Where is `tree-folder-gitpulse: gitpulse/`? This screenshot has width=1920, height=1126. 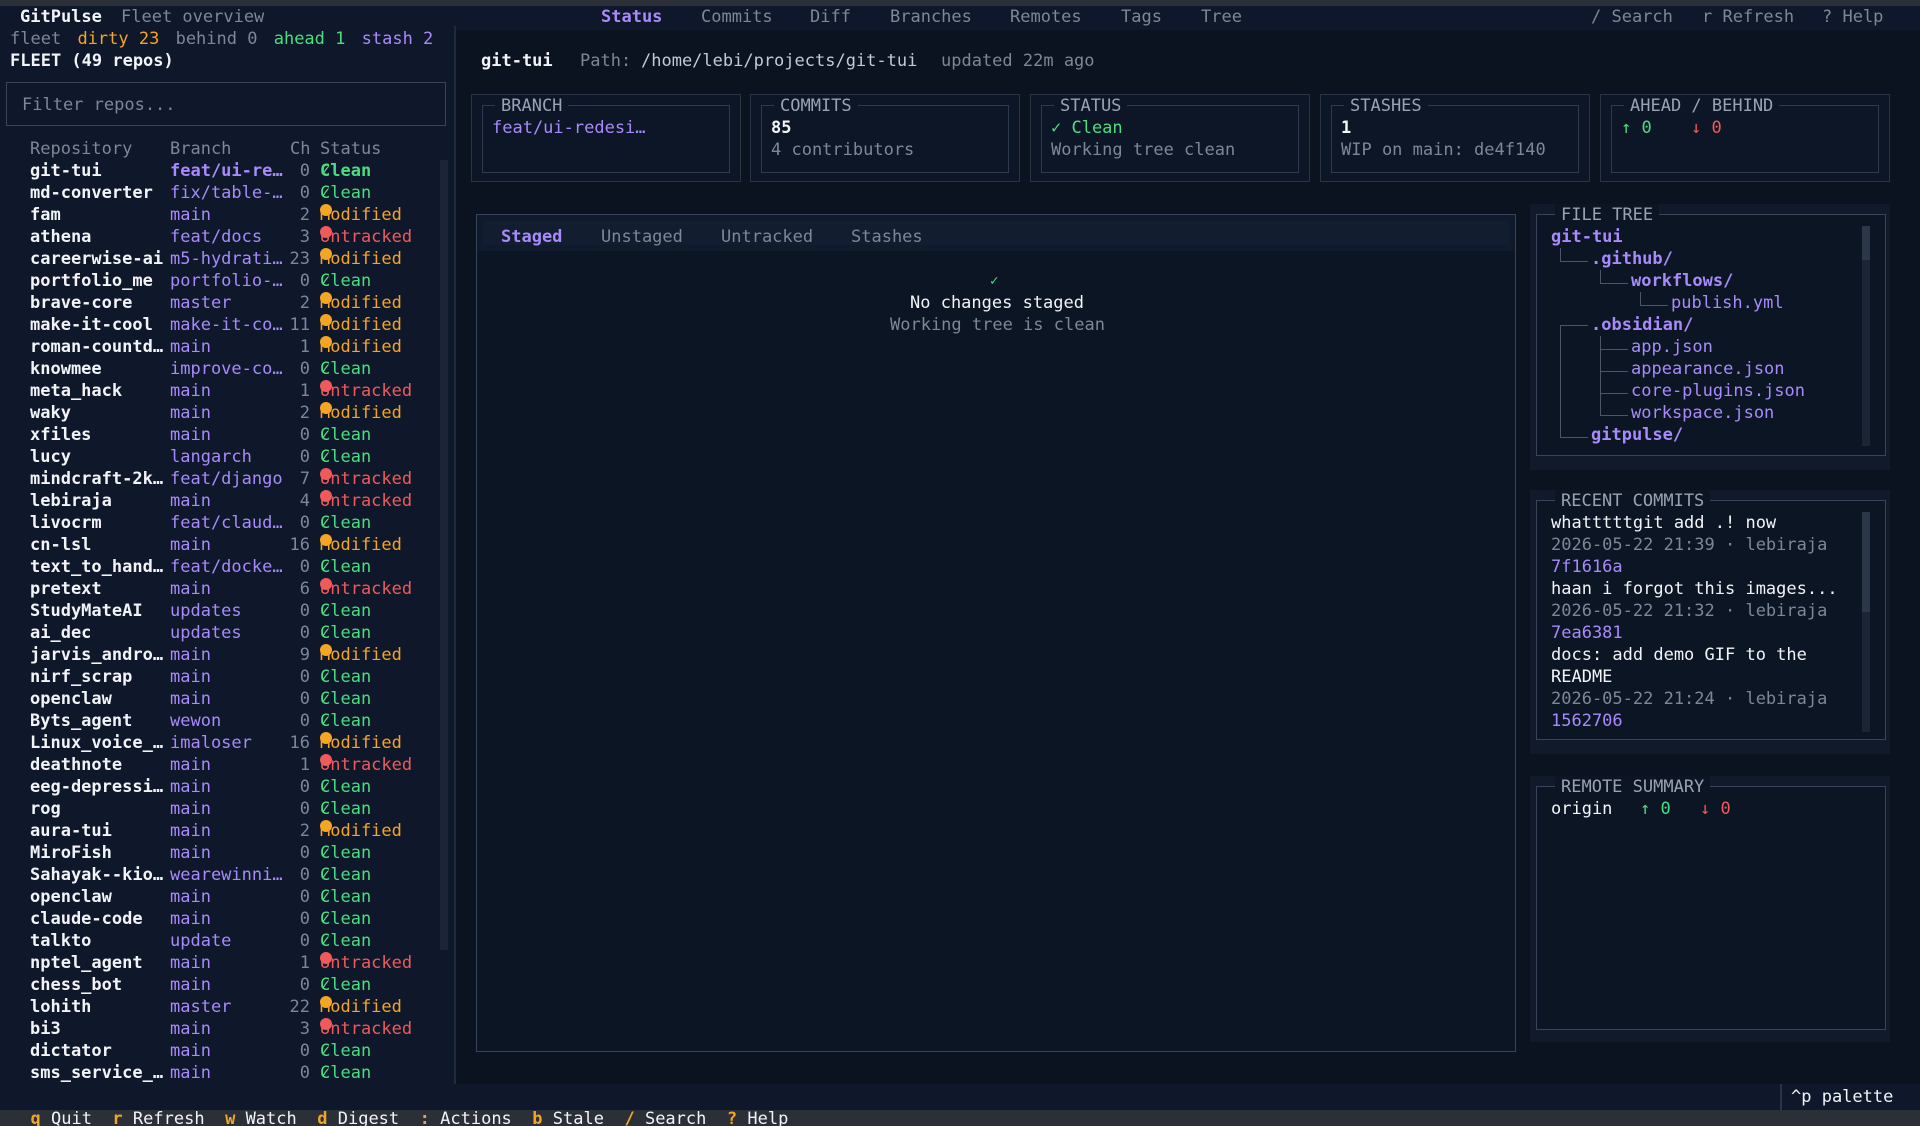 tree-folder-gitpulse: gitpulse/ is located at coordinates (1637, 435).